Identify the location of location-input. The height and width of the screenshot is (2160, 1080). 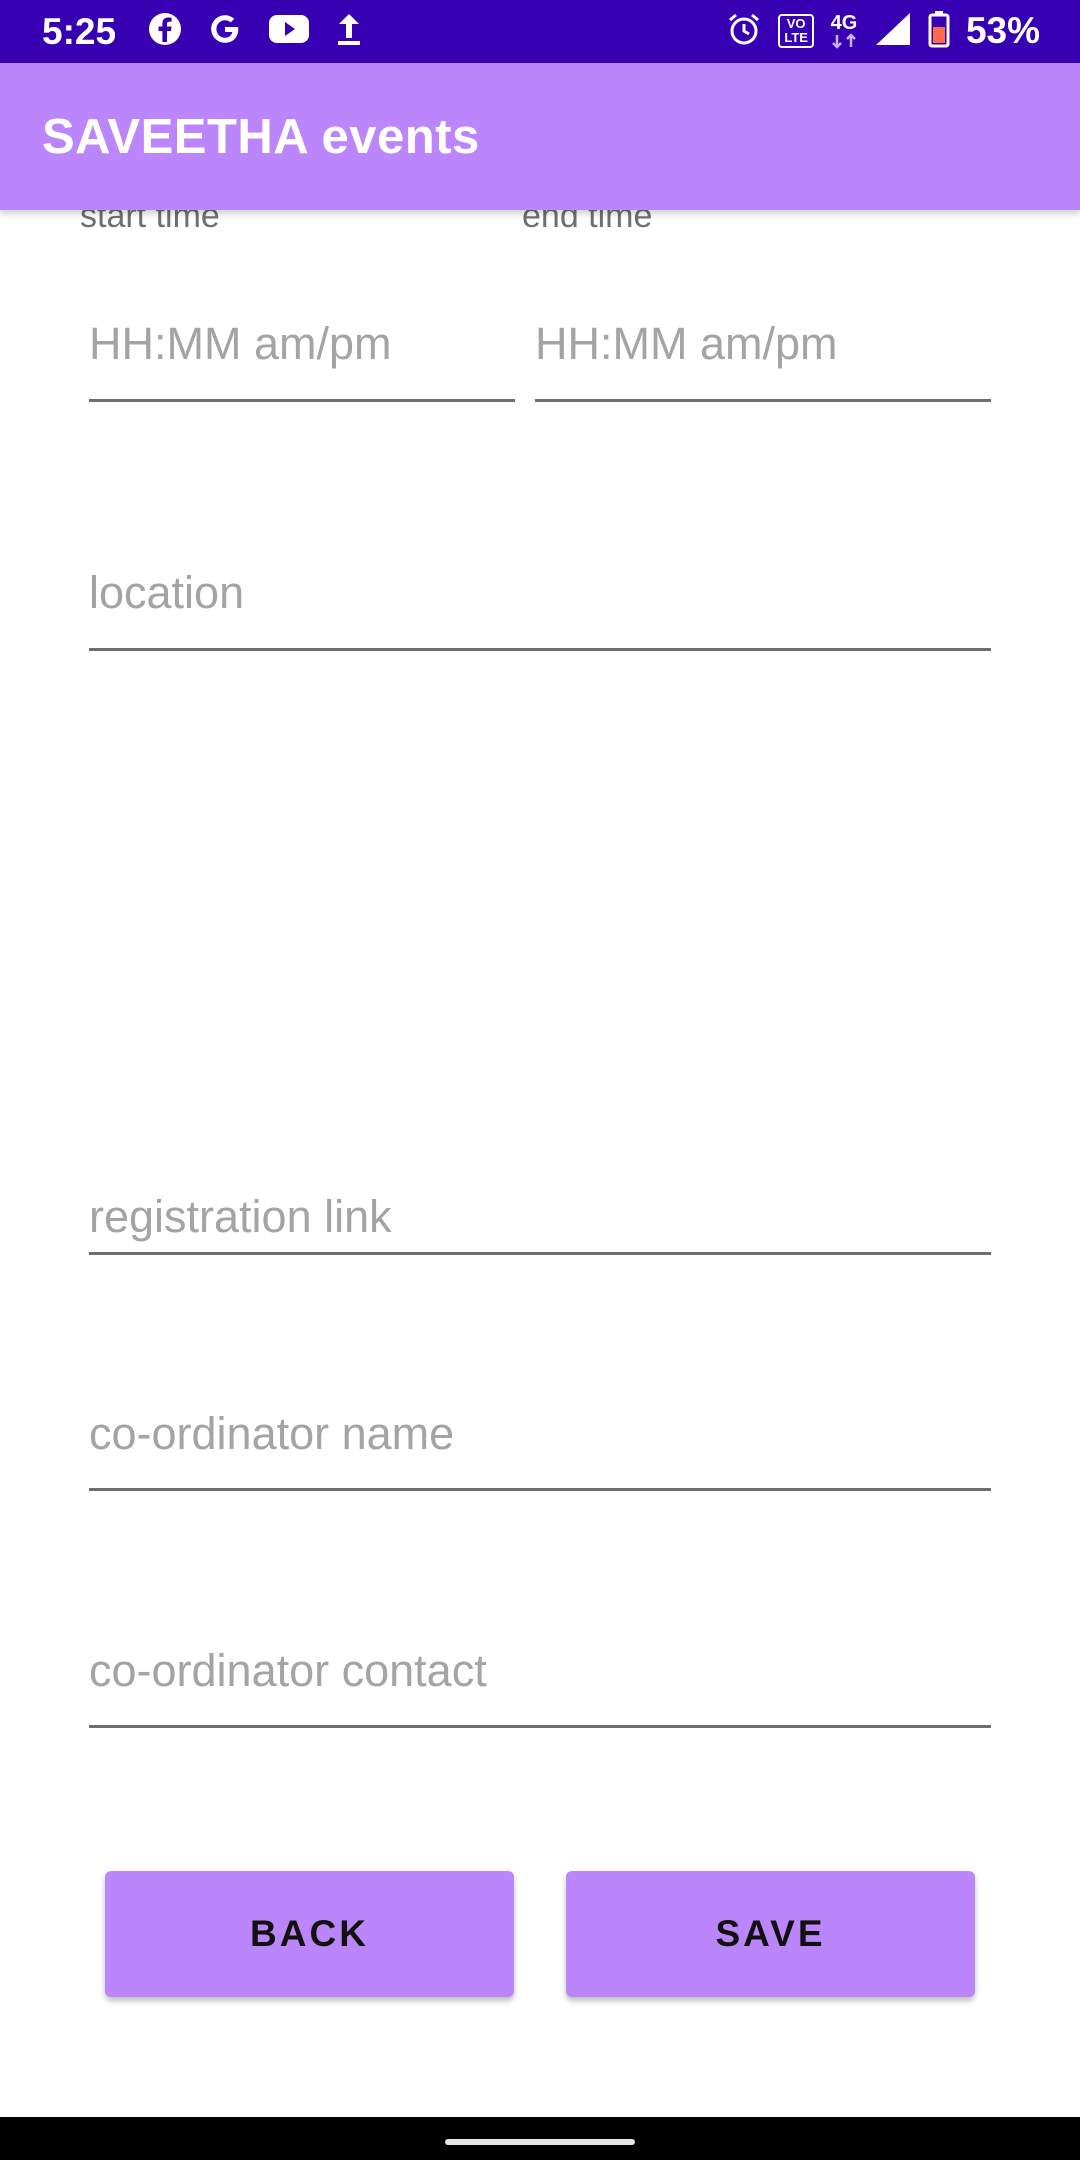
(540, 593).